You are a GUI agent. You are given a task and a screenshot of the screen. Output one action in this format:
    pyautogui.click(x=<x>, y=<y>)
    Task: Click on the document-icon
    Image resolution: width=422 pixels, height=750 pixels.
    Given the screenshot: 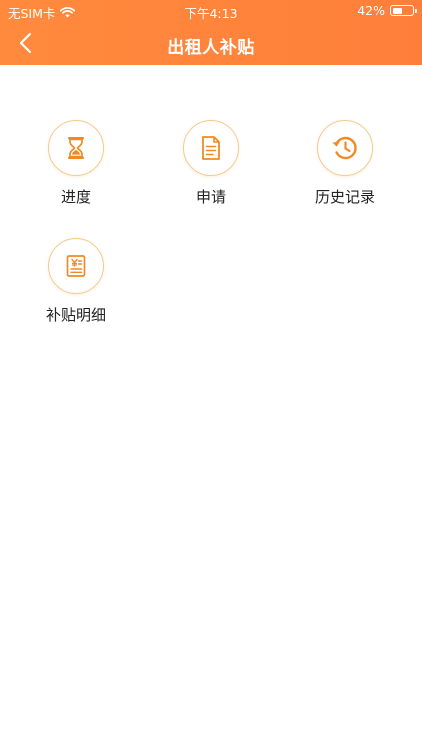 What is the action you would take?
    pyautogui.click(x=211, y=148)
    